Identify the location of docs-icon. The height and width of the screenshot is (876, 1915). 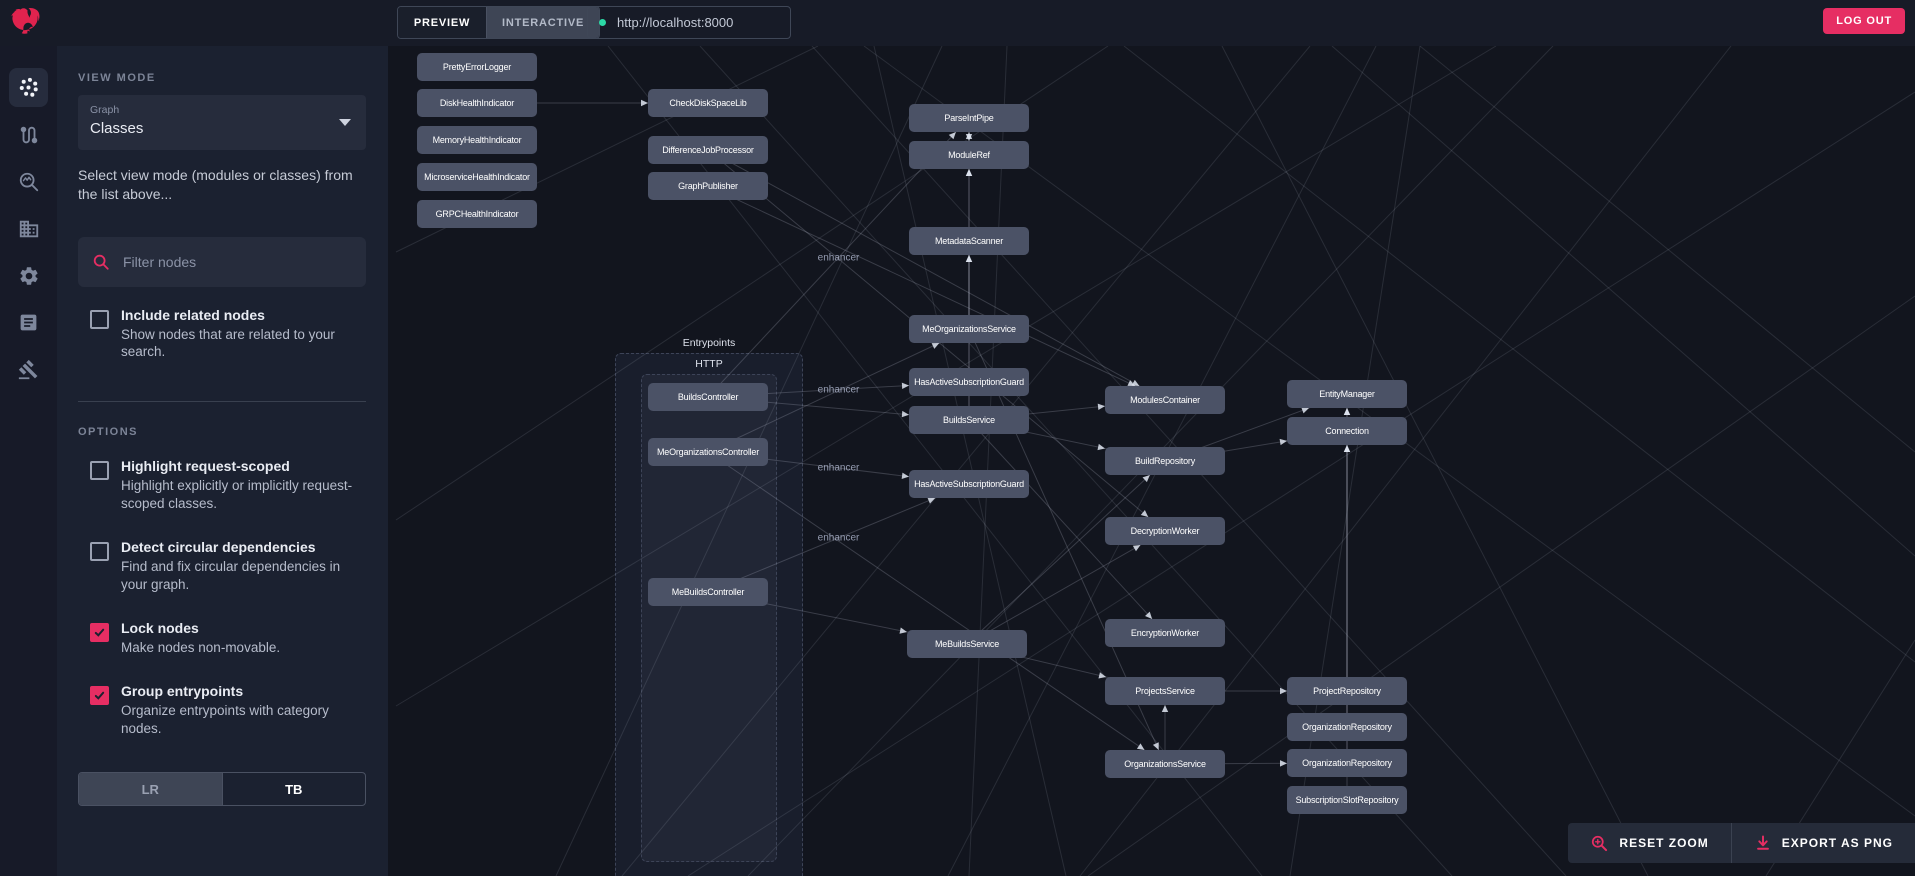
(28, 322).